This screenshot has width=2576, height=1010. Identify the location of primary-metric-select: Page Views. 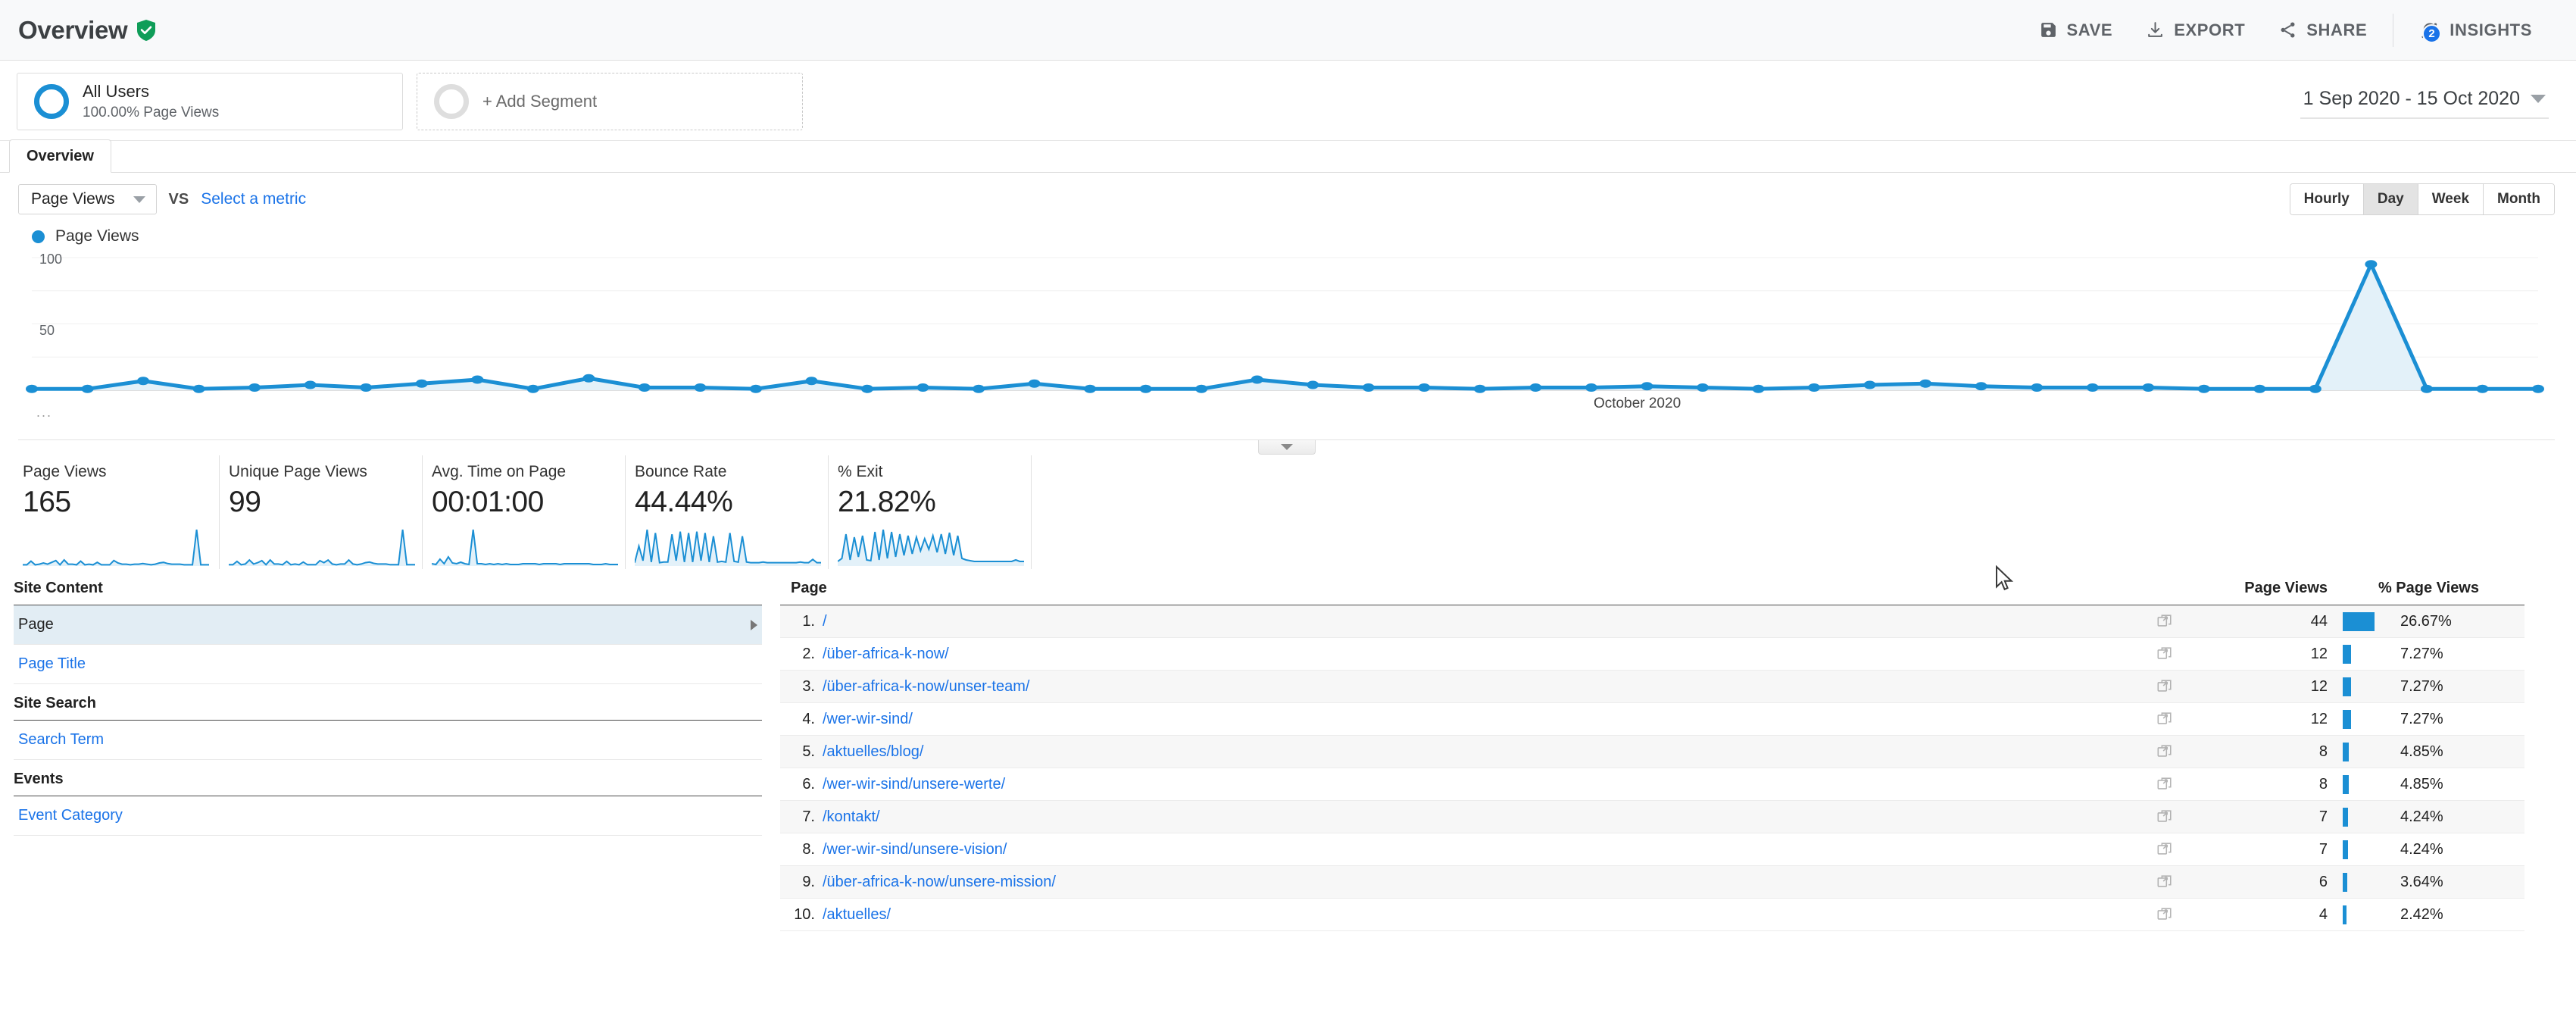
(88, 199).